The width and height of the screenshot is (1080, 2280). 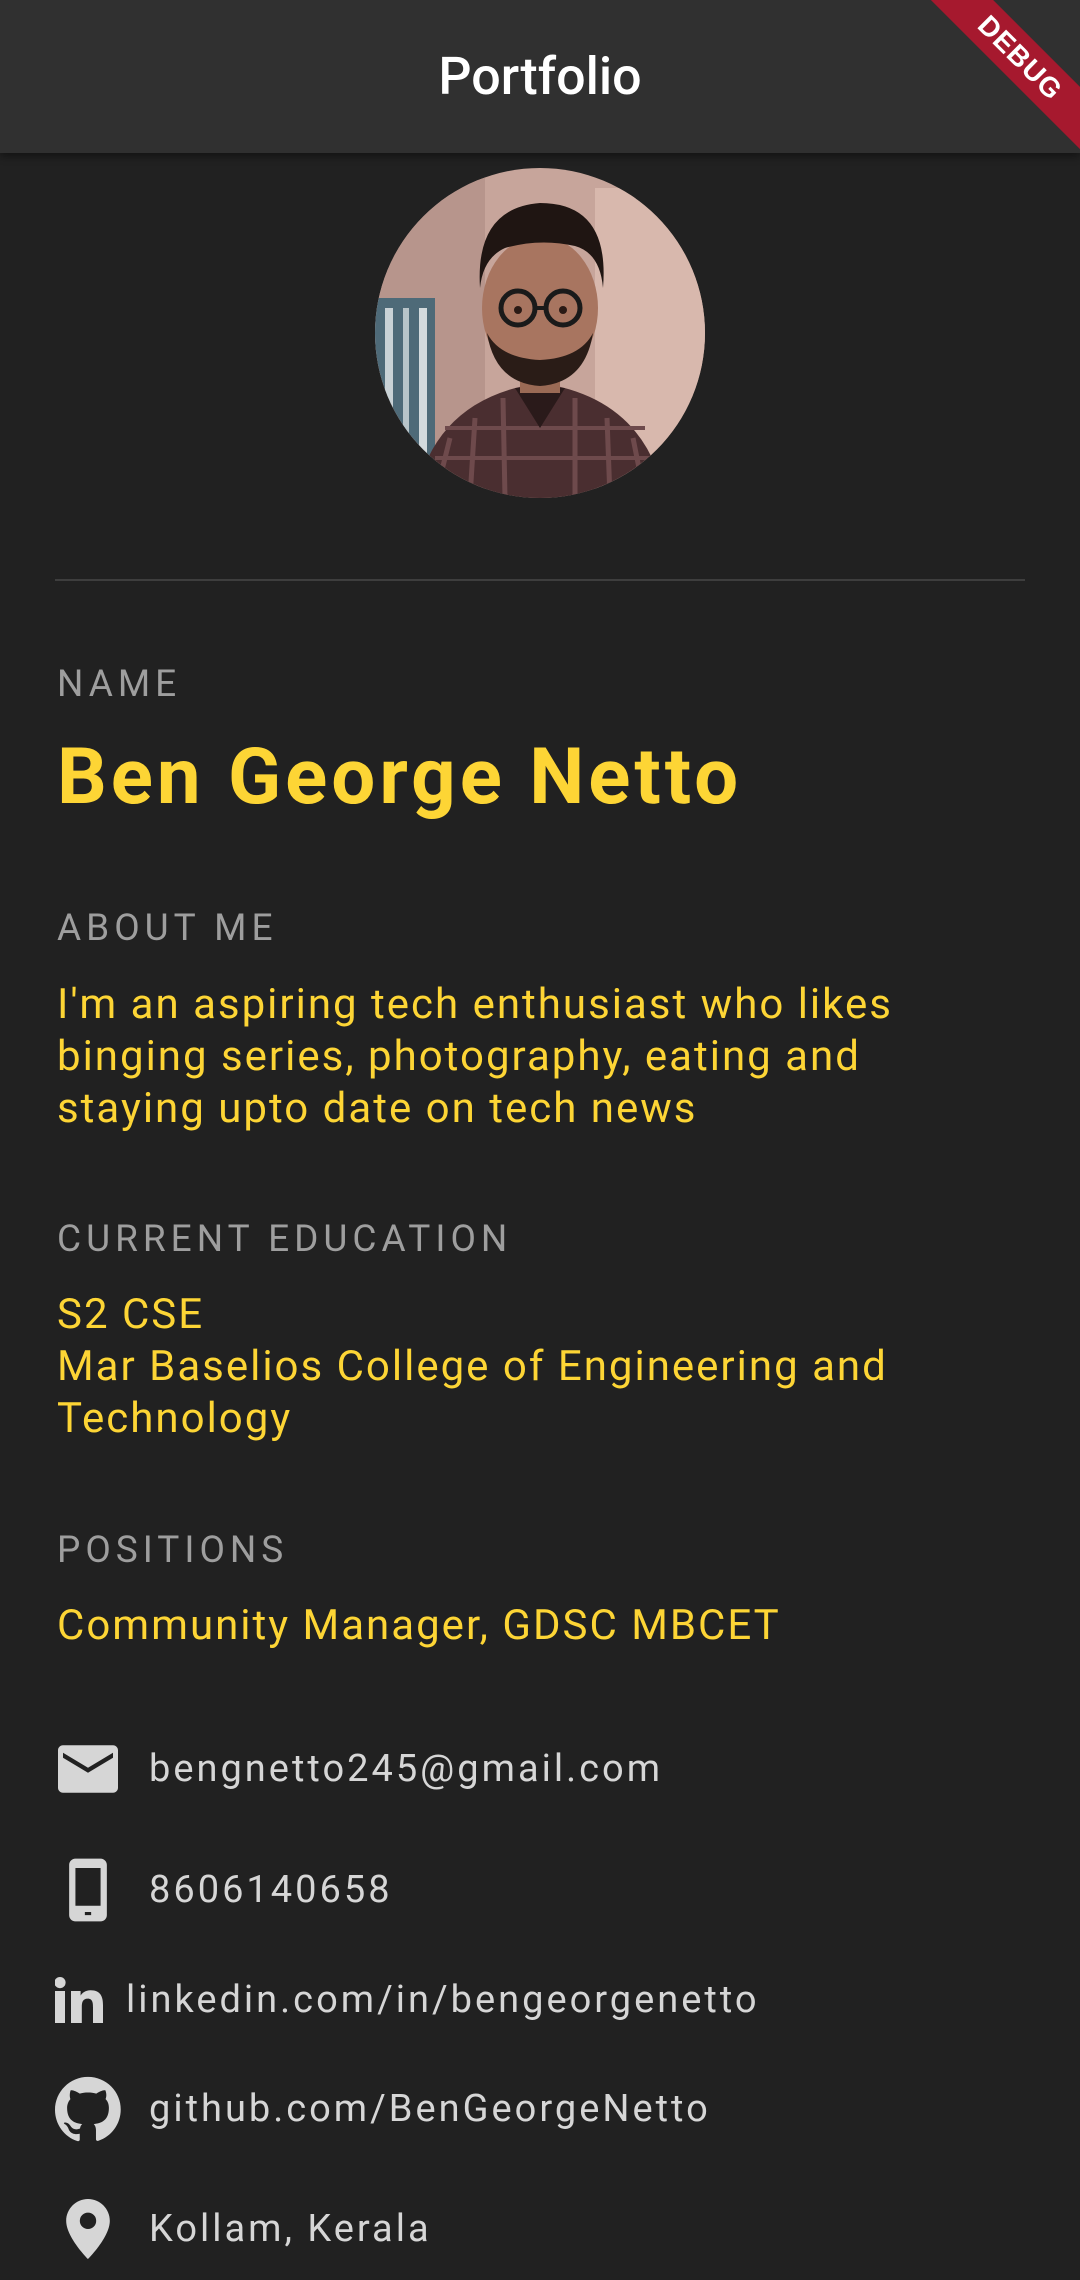 I want to click on profile-avatar, so click(x=540, y=333).